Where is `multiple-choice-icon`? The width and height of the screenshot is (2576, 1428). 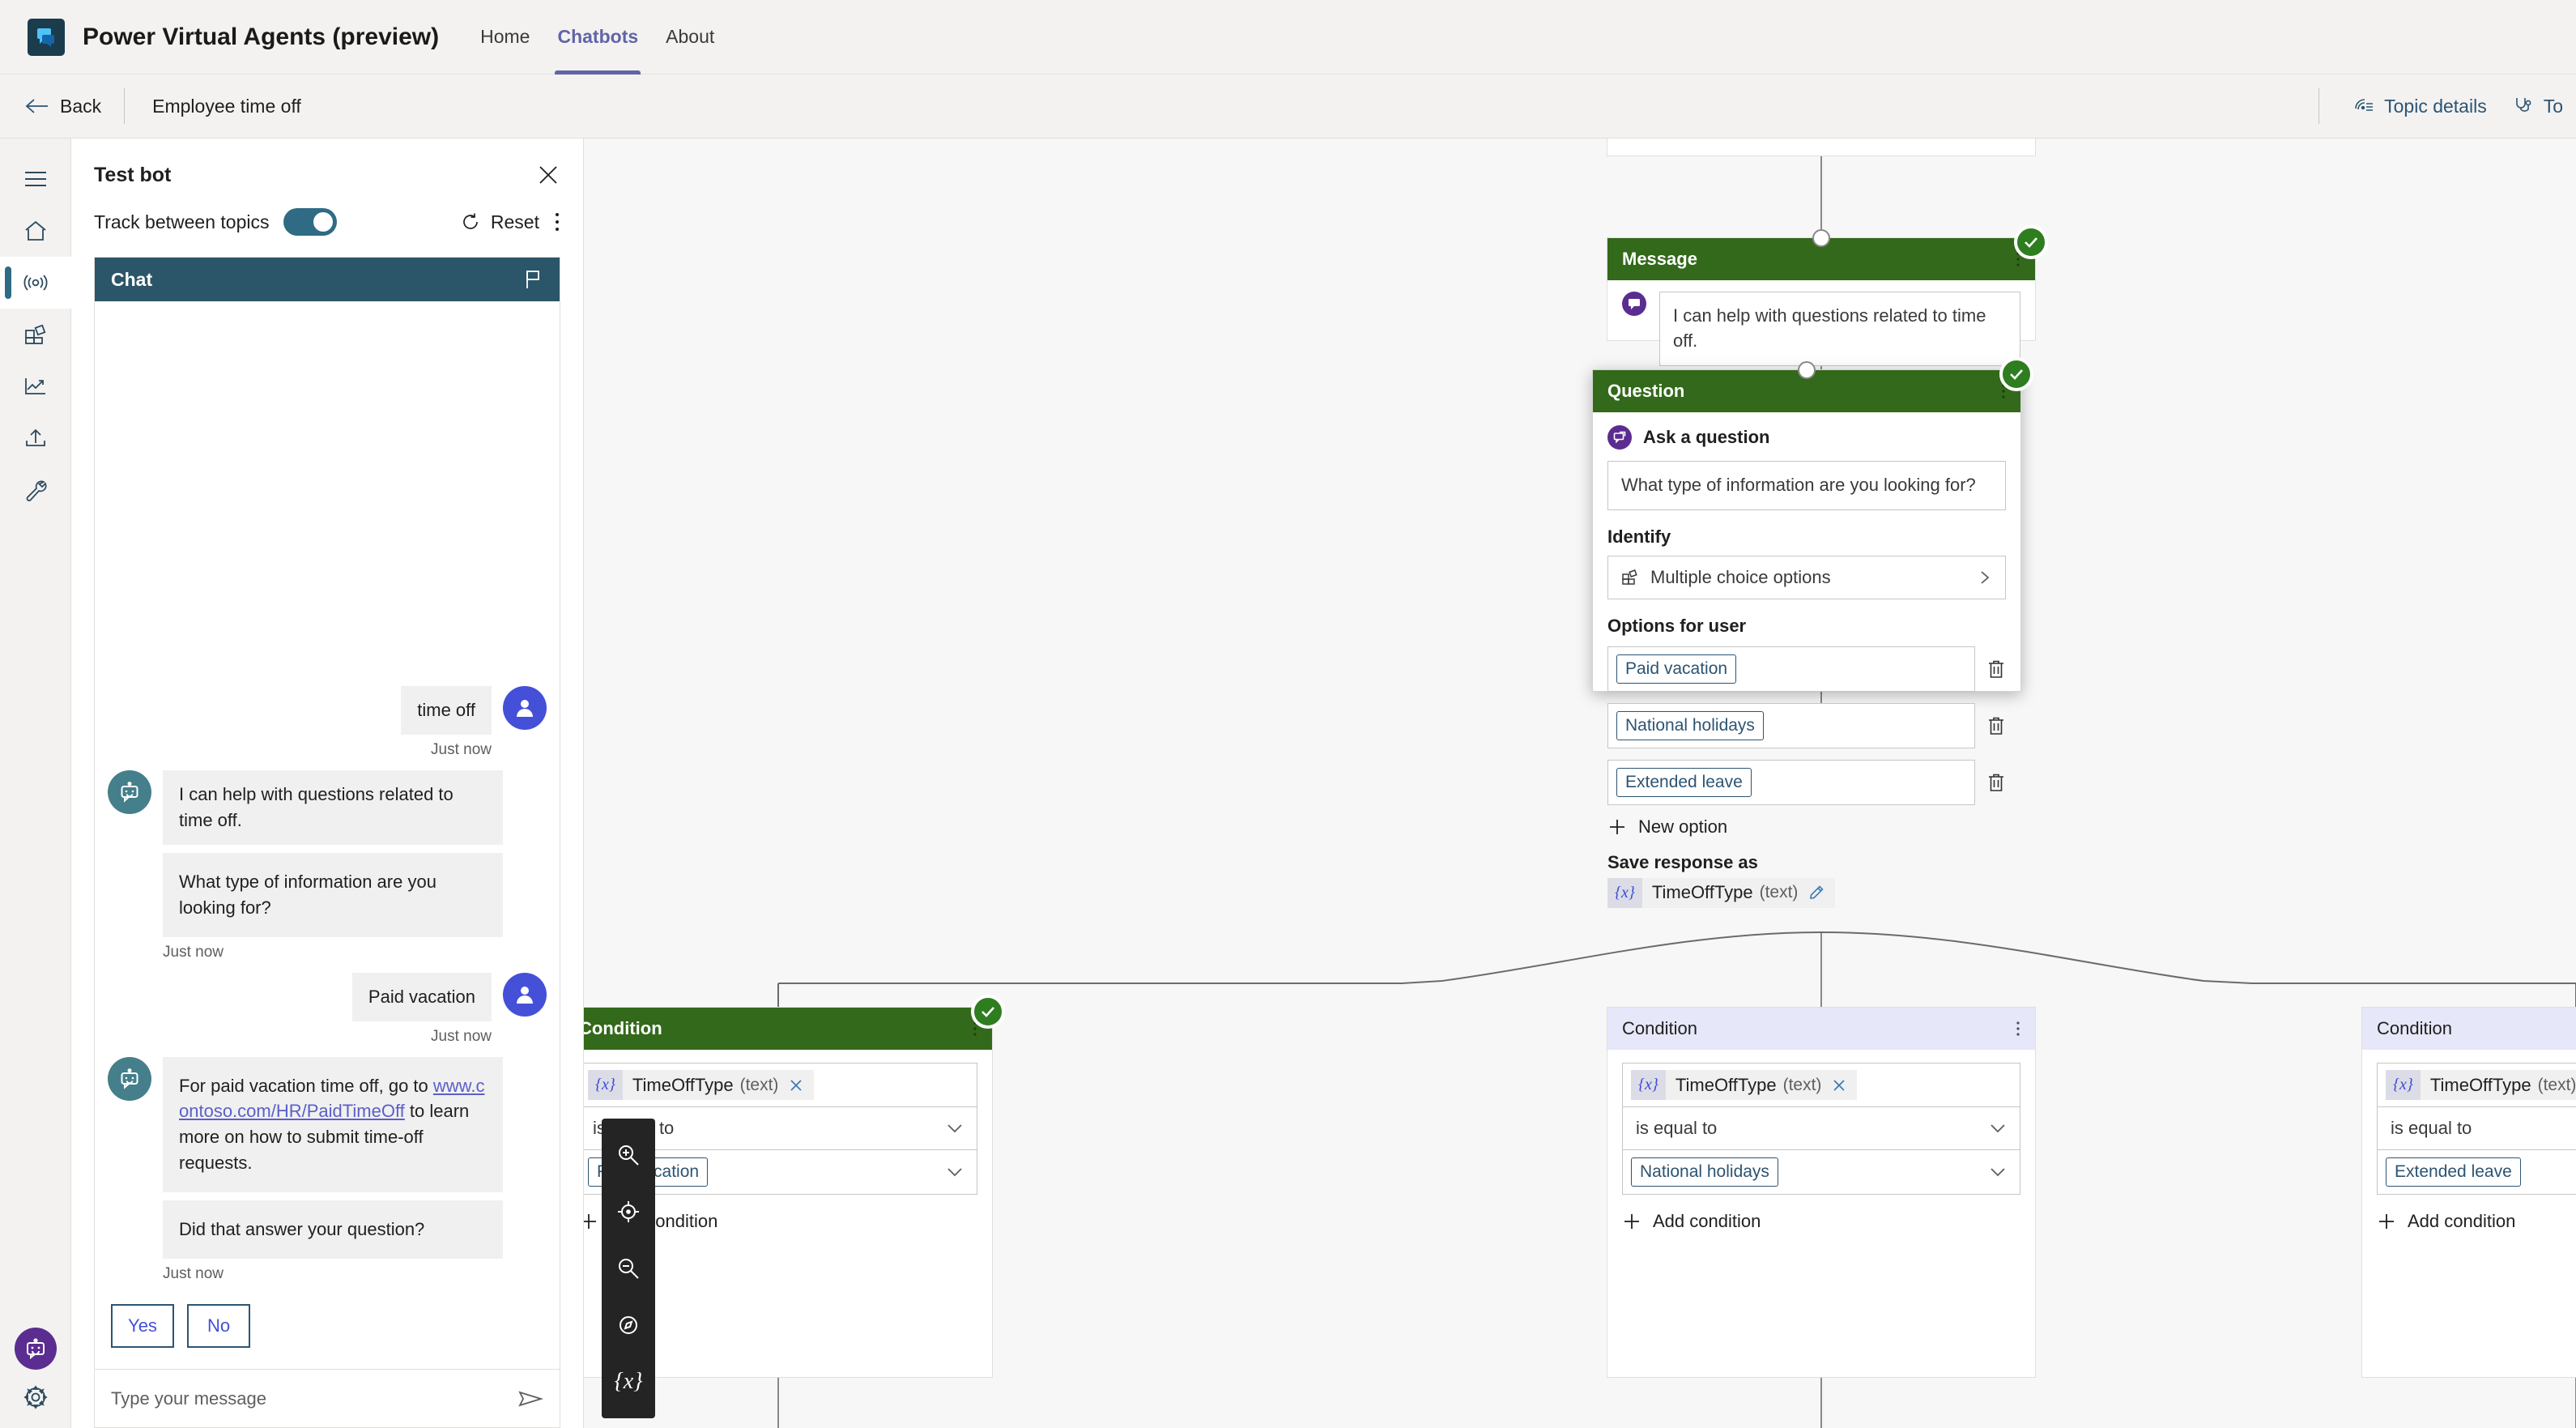 multiple-choice-icon is located at coordinates (1630, 577).